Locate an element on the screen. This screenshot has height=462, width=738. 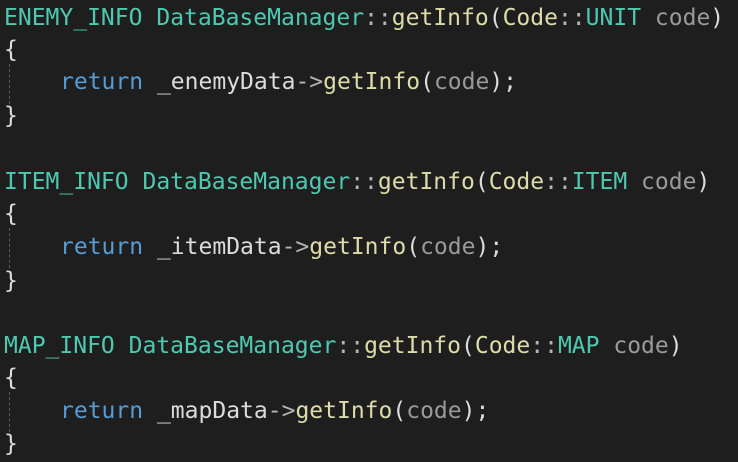
param-enum: MAP is located at coordinates (578, 346).